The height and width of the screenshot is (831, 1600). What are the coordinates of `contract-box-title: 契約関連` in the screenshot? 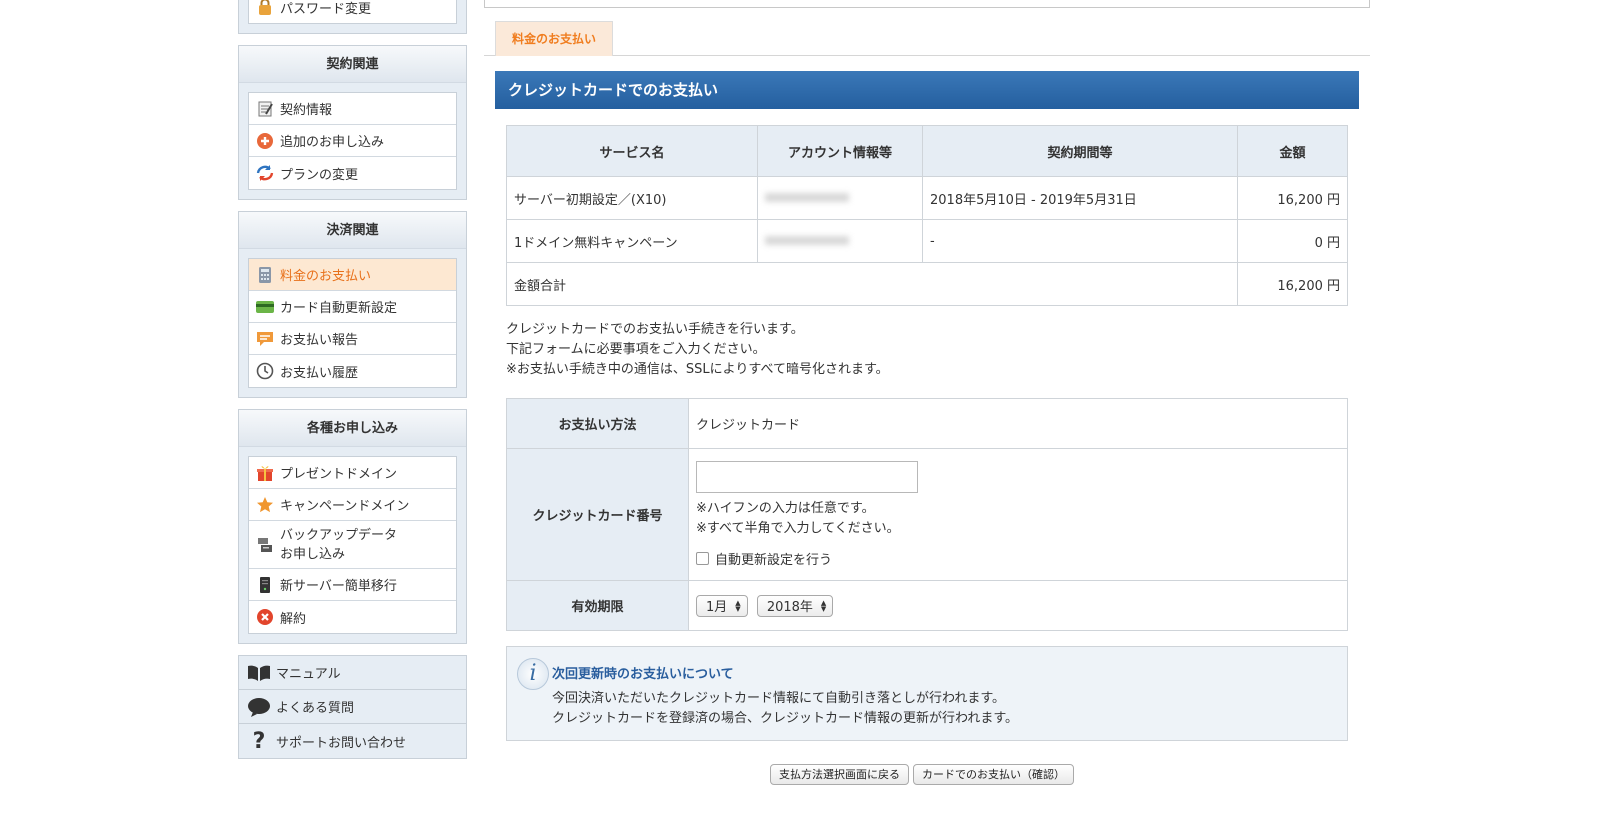 It's located at (352, 64).